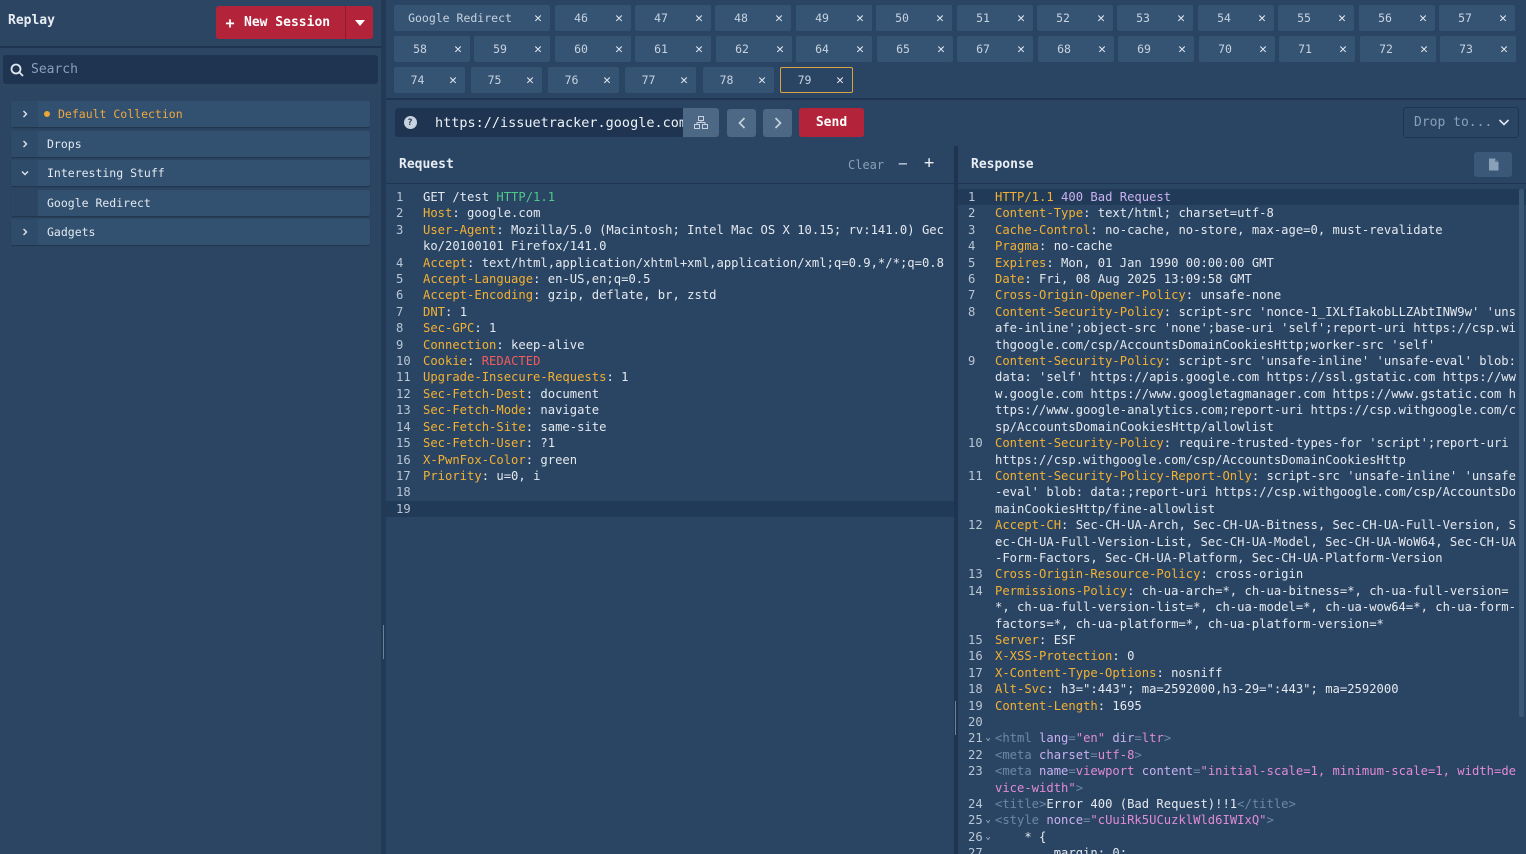 This screenshot has width=1526, height=854. Describe the element at coordinates (834, 49) in the screenshot. I see `session-tab: 64 ✕` at that location.